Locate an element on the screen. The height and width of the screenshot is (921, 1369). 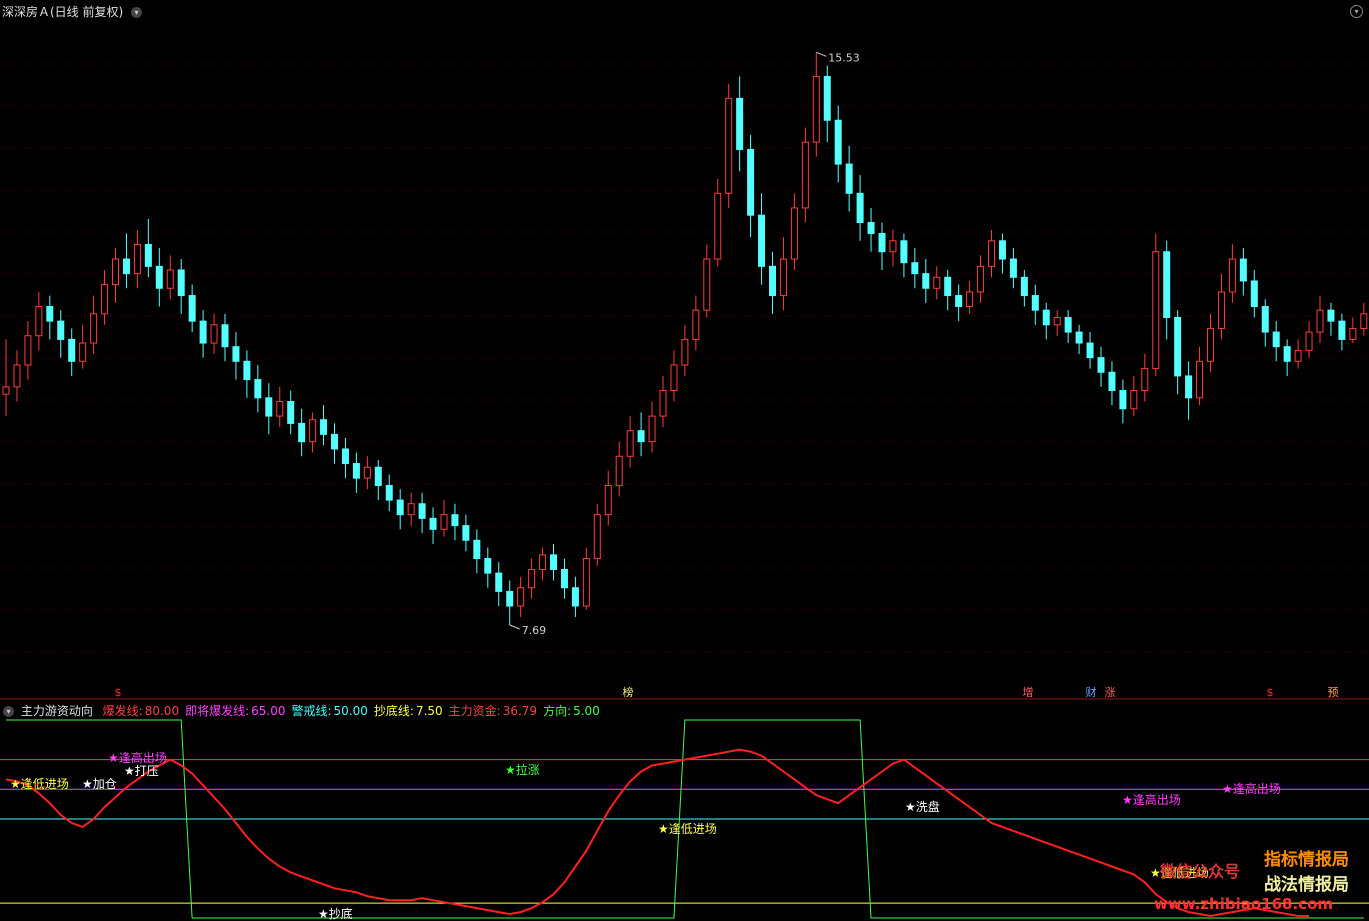
indicator-param: 警戒线: is located at coordinates (311, 711).